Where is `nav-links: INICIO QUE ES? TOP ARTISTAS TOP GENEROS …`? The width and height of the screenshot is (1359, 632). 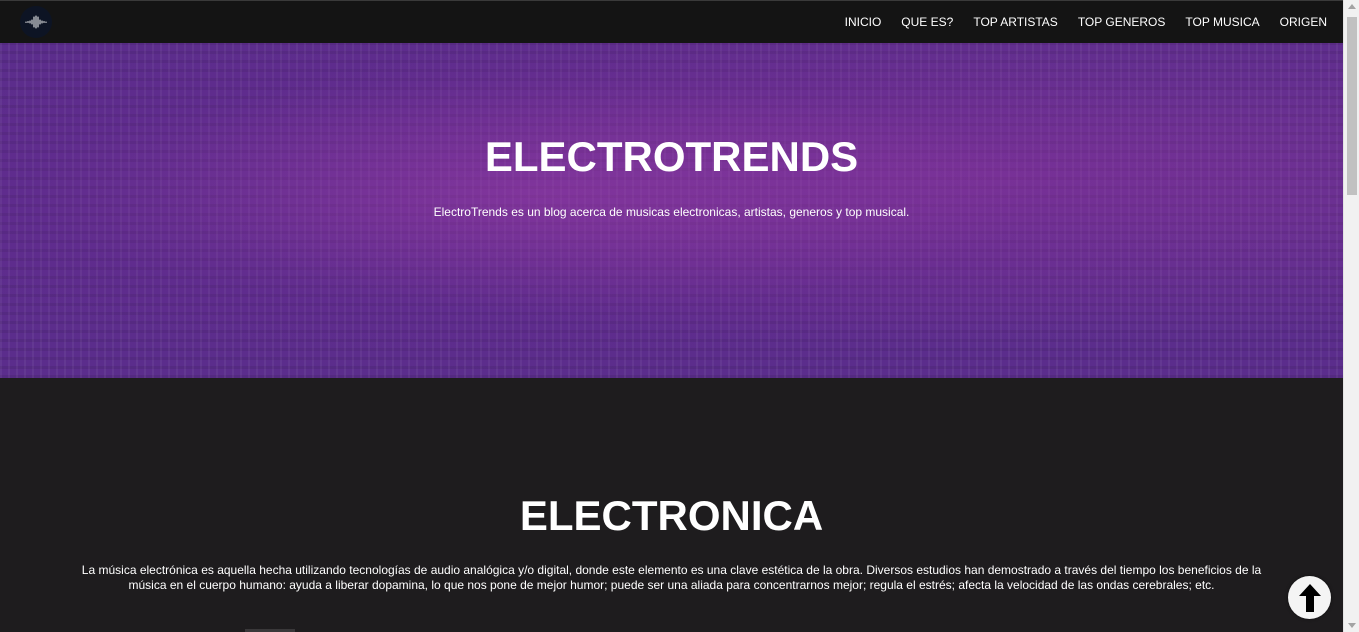
nav-links: INICIO QUE ES? TOP ARTISTAS TOP GENEROS … is located at coordinates (1076, 22).